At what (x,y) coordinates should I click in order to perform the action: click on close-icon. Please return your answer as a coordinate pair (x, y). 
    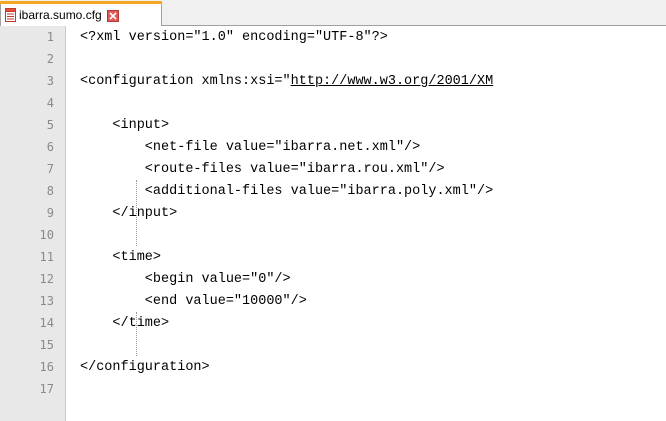
    Looking at the image, I should click on (112, 15).